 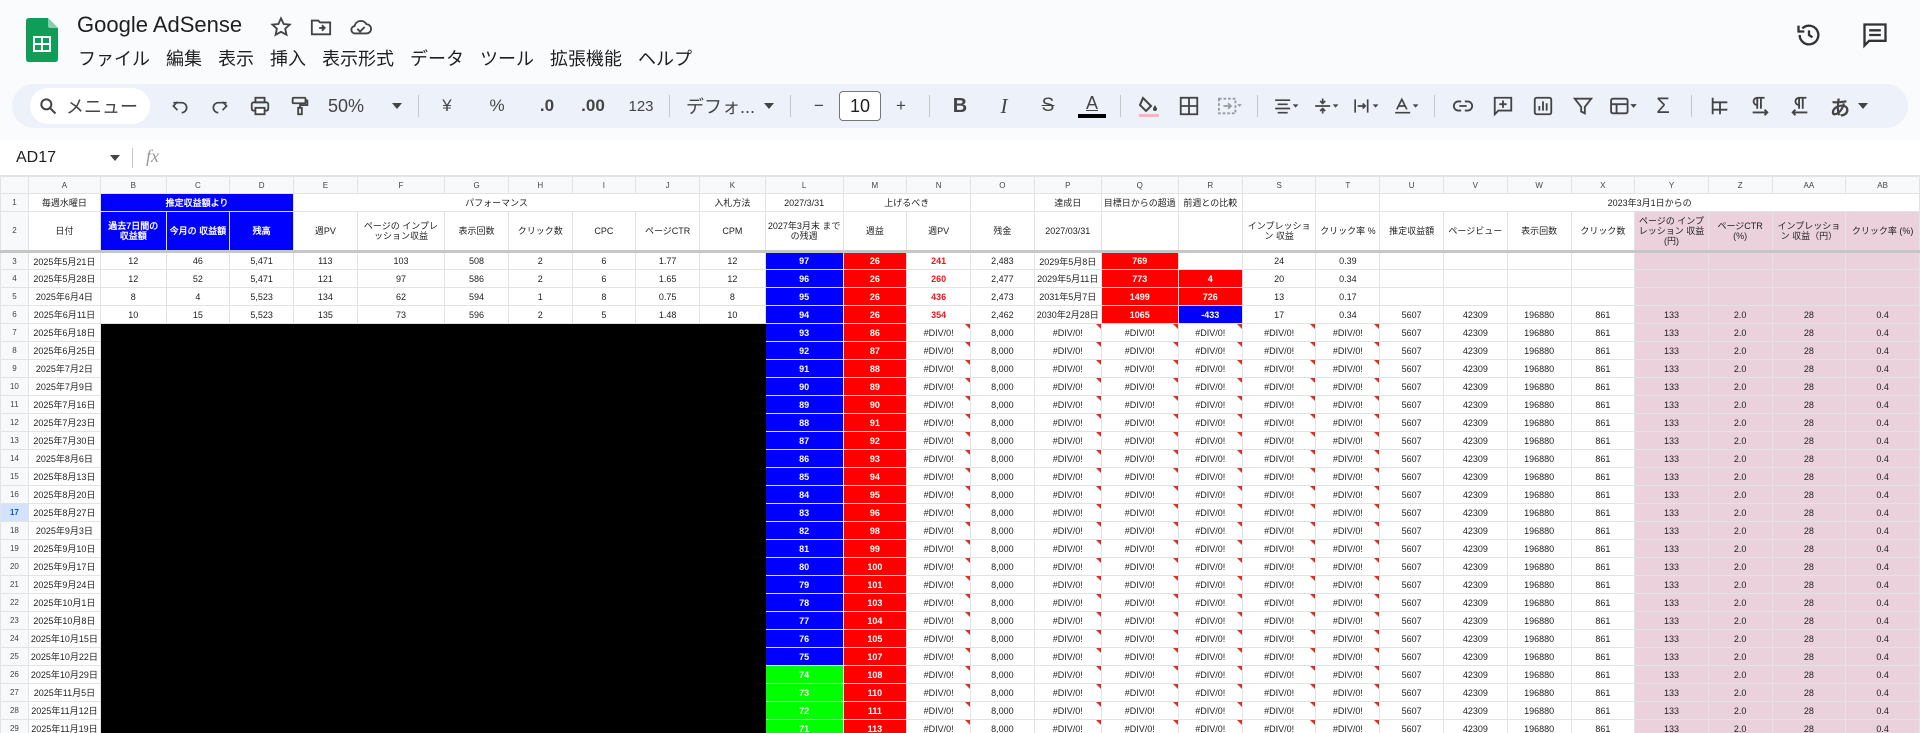 I want to click on cell-l: 74, so click(x=804, y=674).